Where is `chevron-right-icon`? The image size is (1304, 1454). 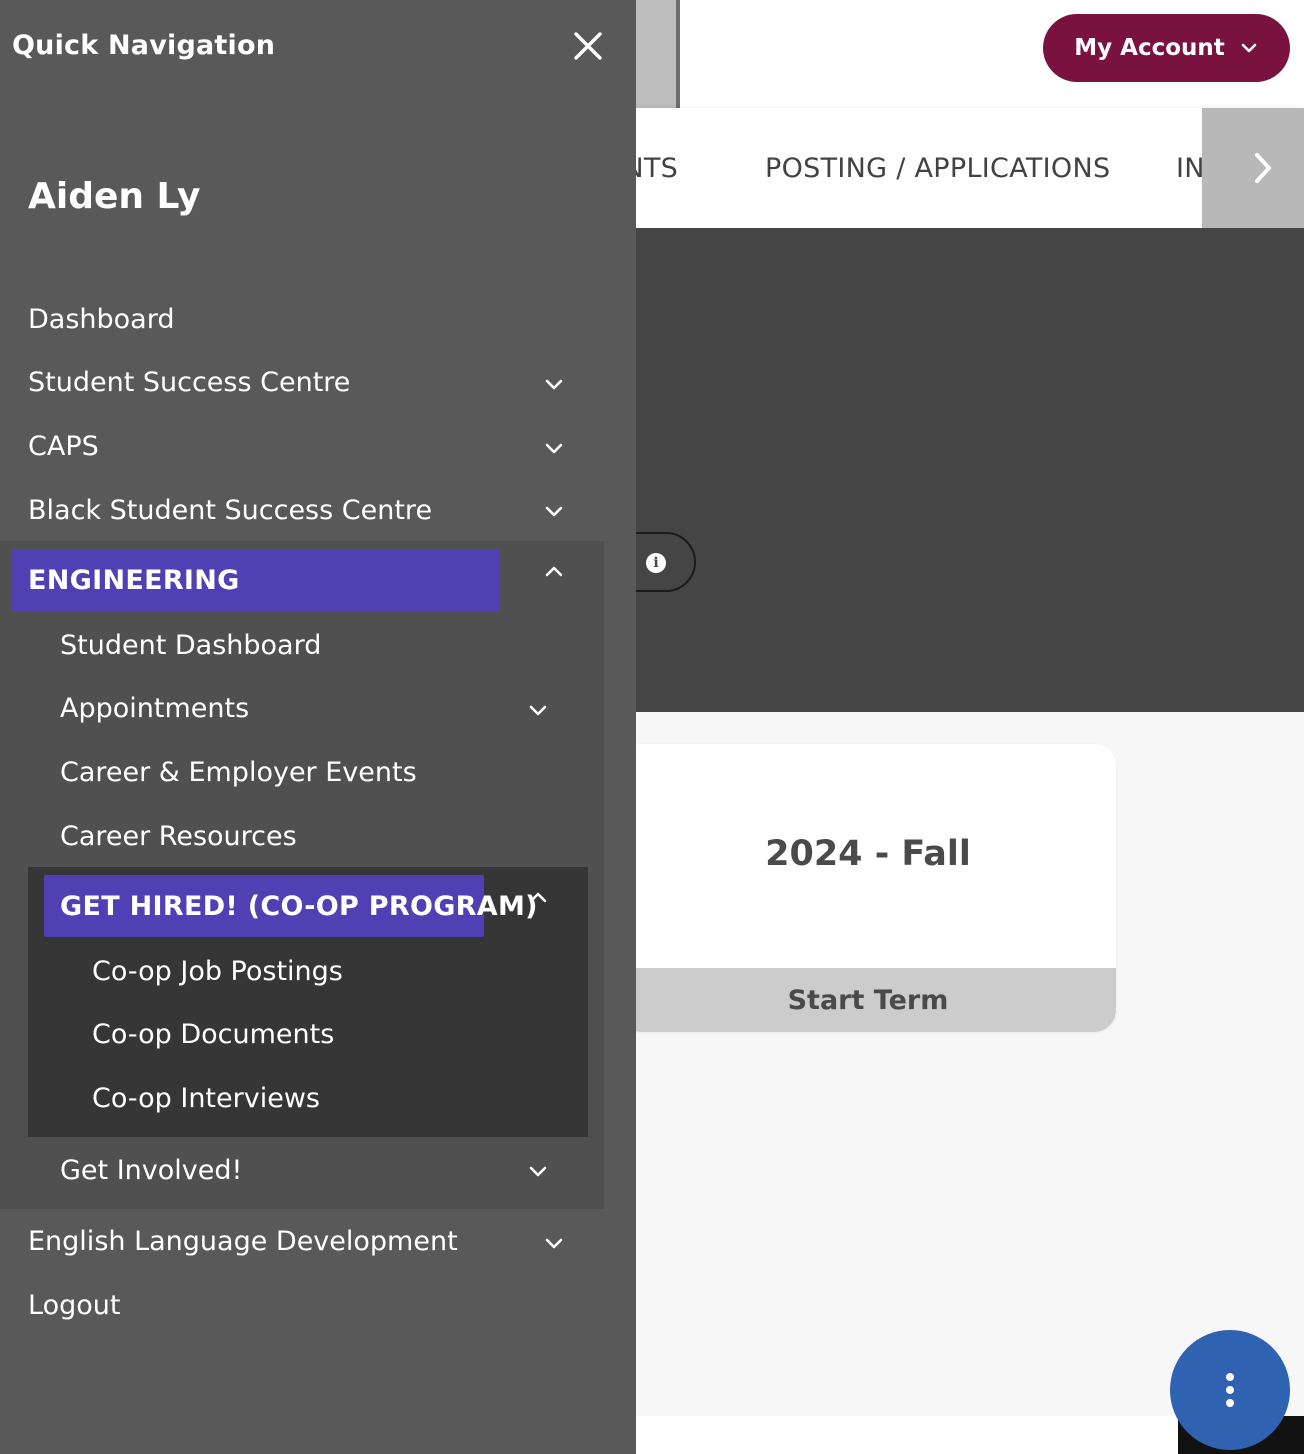
chevron-right-icon is located at coordinates (1263, 168).